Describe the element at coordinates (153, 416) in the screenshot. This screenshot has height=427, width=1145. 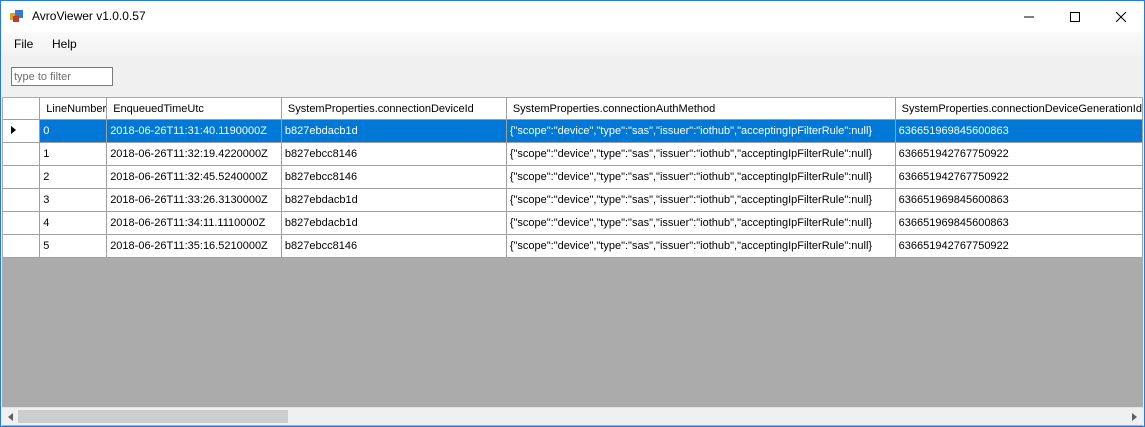
I see `horizontal-scroll-thumb` at that location.